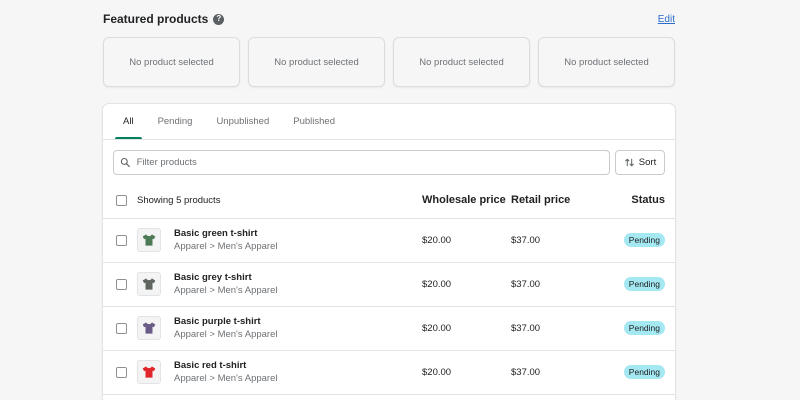 The image size is (800, 400). I want to click on select-all-checkbox, so click(121, 200).